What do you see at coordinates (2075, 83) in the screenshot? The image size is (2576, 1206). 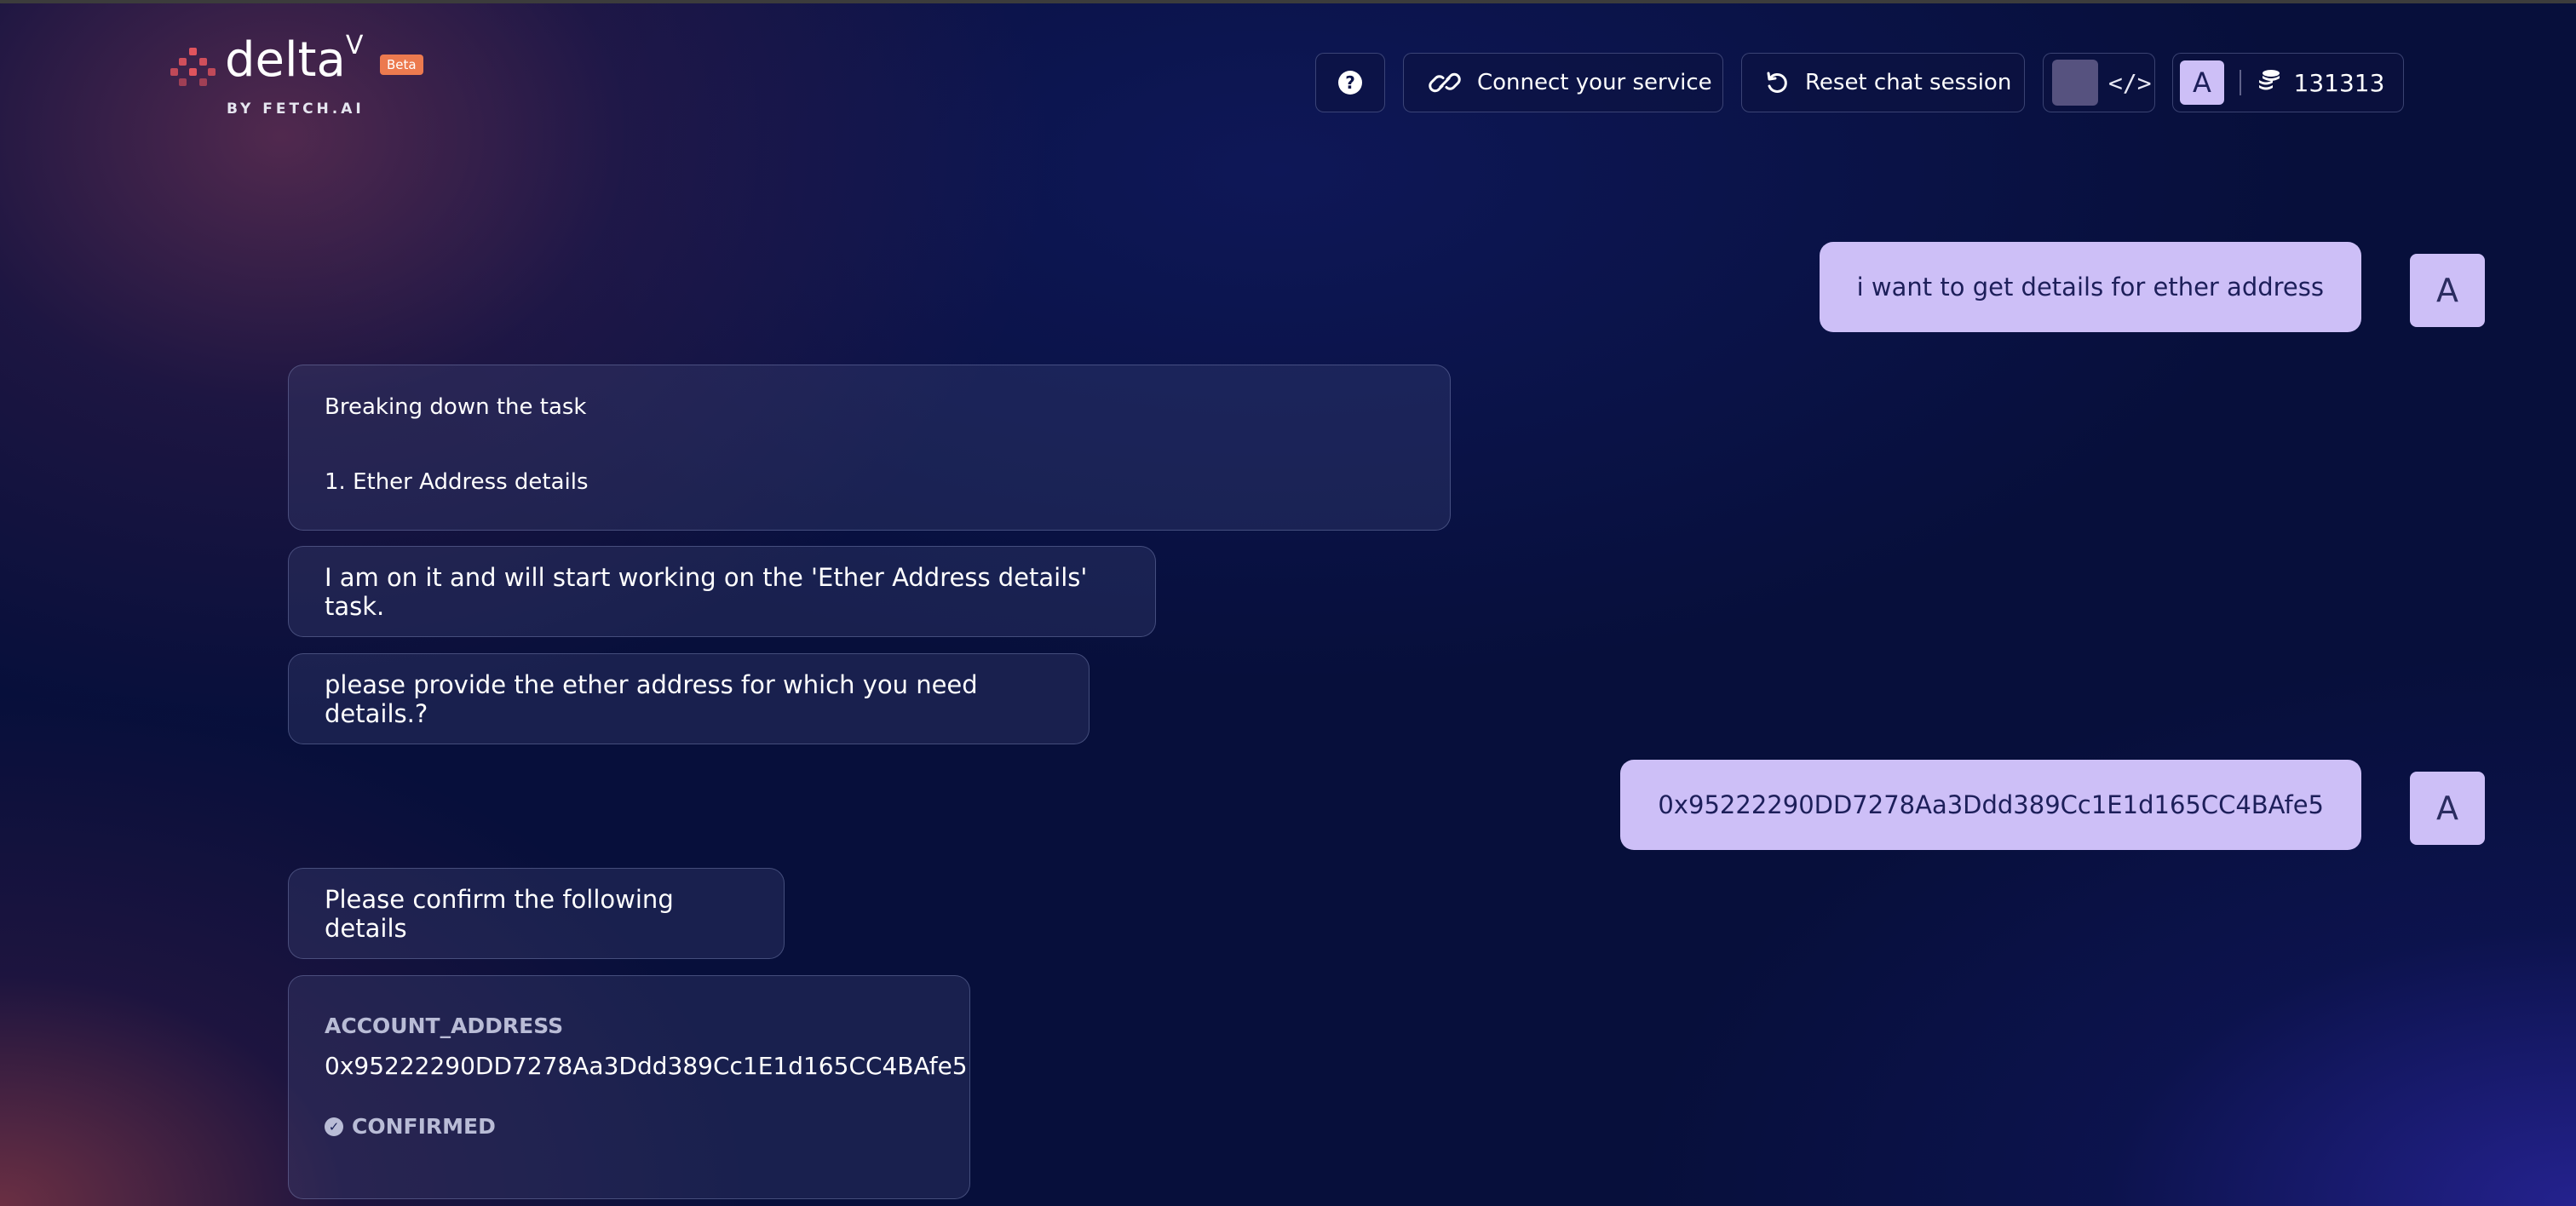 I see `theme-swatch` at bounding box center [2075, 83].